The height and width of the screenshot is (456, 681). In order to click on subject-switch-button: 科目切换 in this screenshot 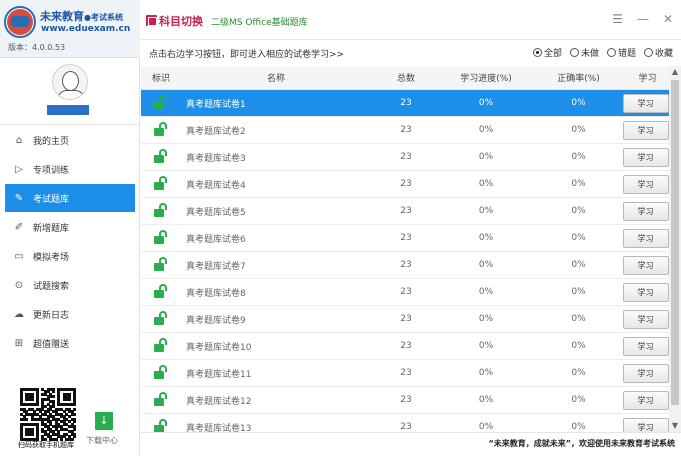, I will do `click(181, 21)`.